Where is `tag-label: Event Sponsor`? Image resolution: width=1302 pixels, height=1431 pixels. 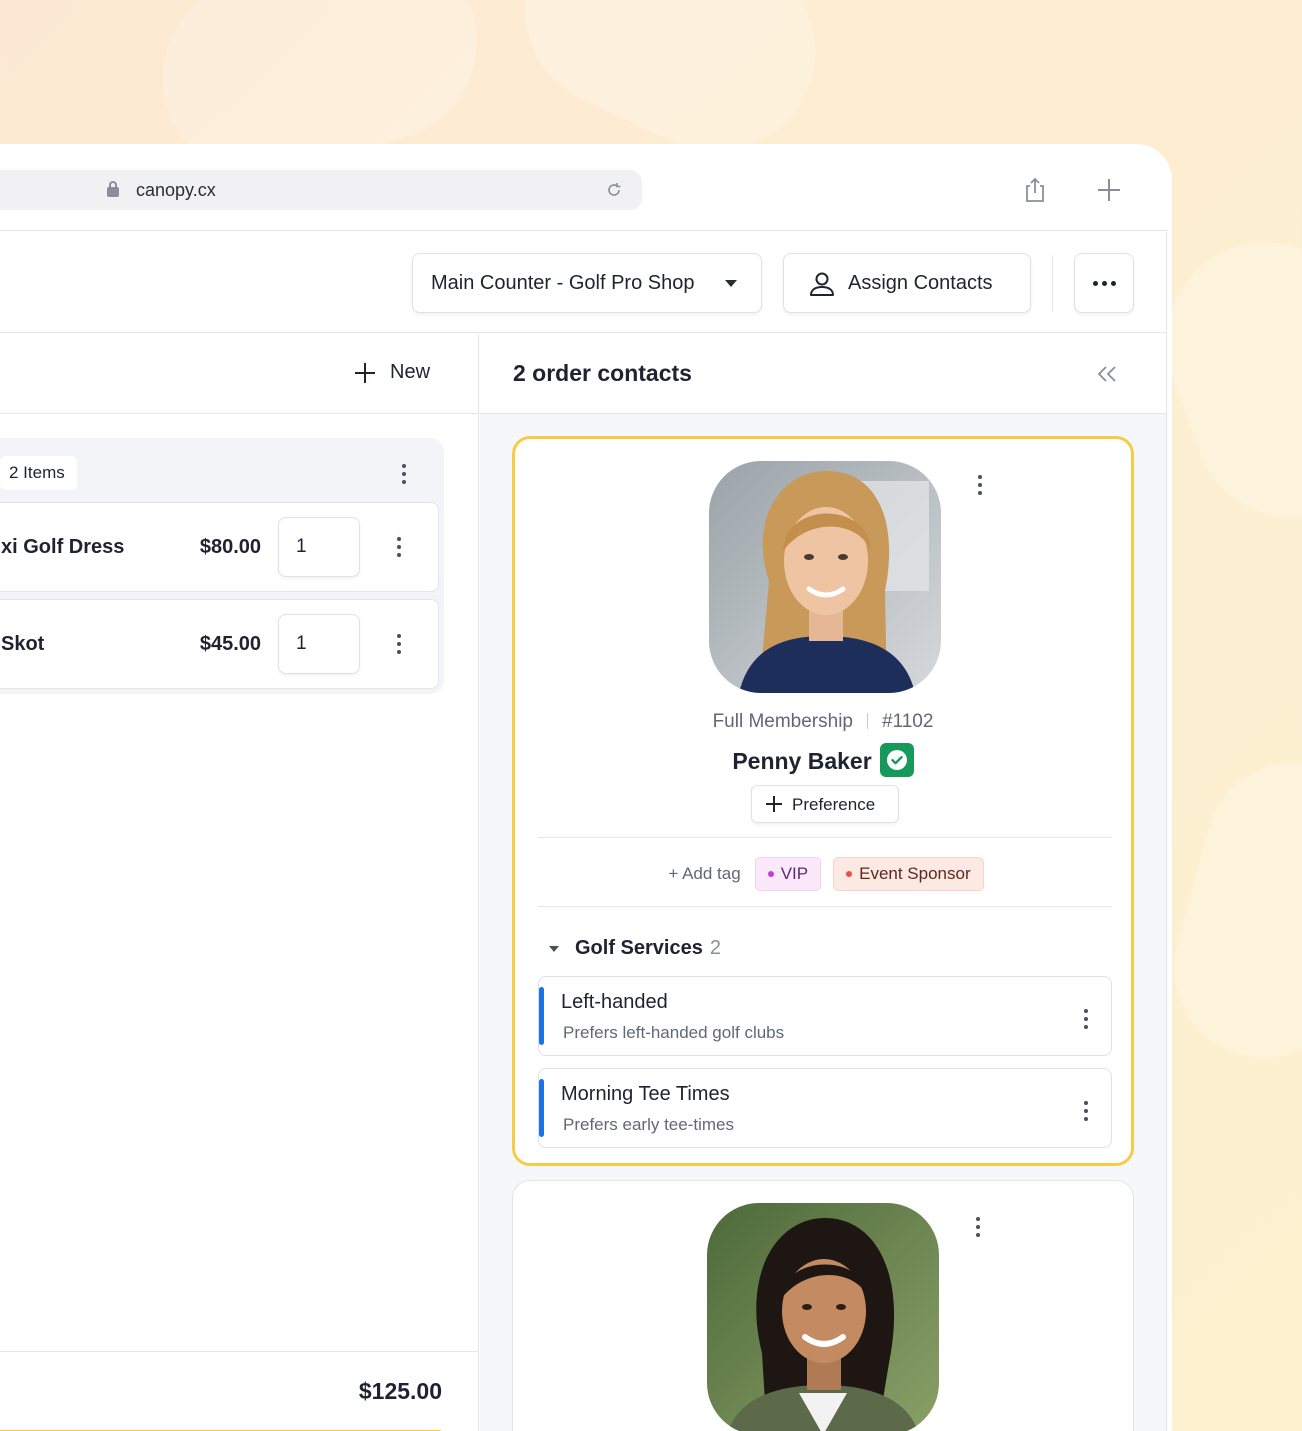 tag-label: Event Sponsor is located at coordinates (915, 873).